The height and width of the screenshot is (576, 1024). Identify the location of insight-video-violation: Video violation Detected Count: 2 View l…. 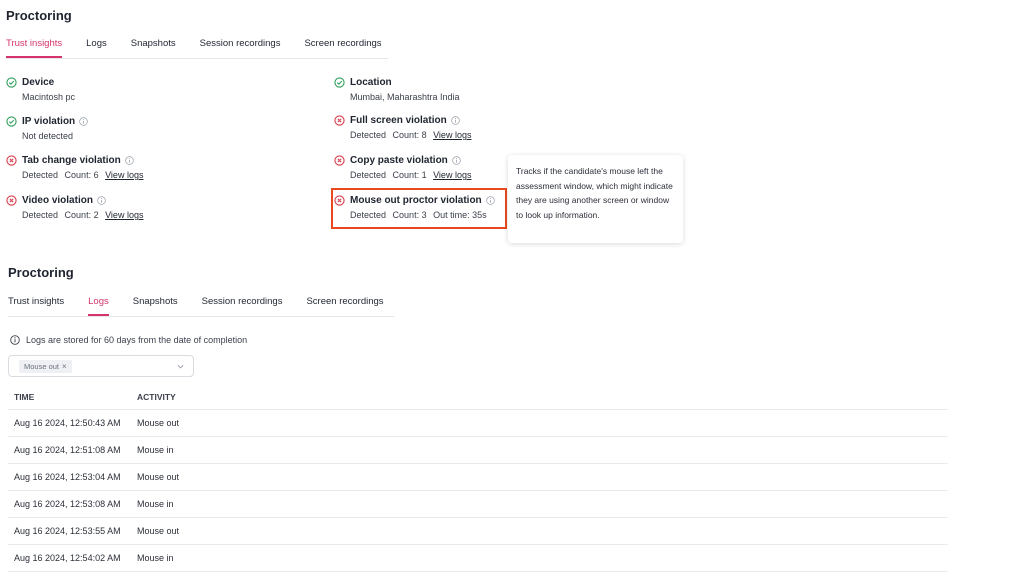
(76, 206).